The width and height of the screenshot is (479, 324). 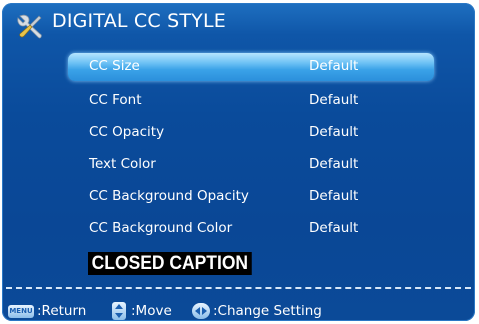 What do you see at coordinates (122, 164) in the screenshot?
I see `menu-item-label: Text Color` at bounding box center [122, 164].